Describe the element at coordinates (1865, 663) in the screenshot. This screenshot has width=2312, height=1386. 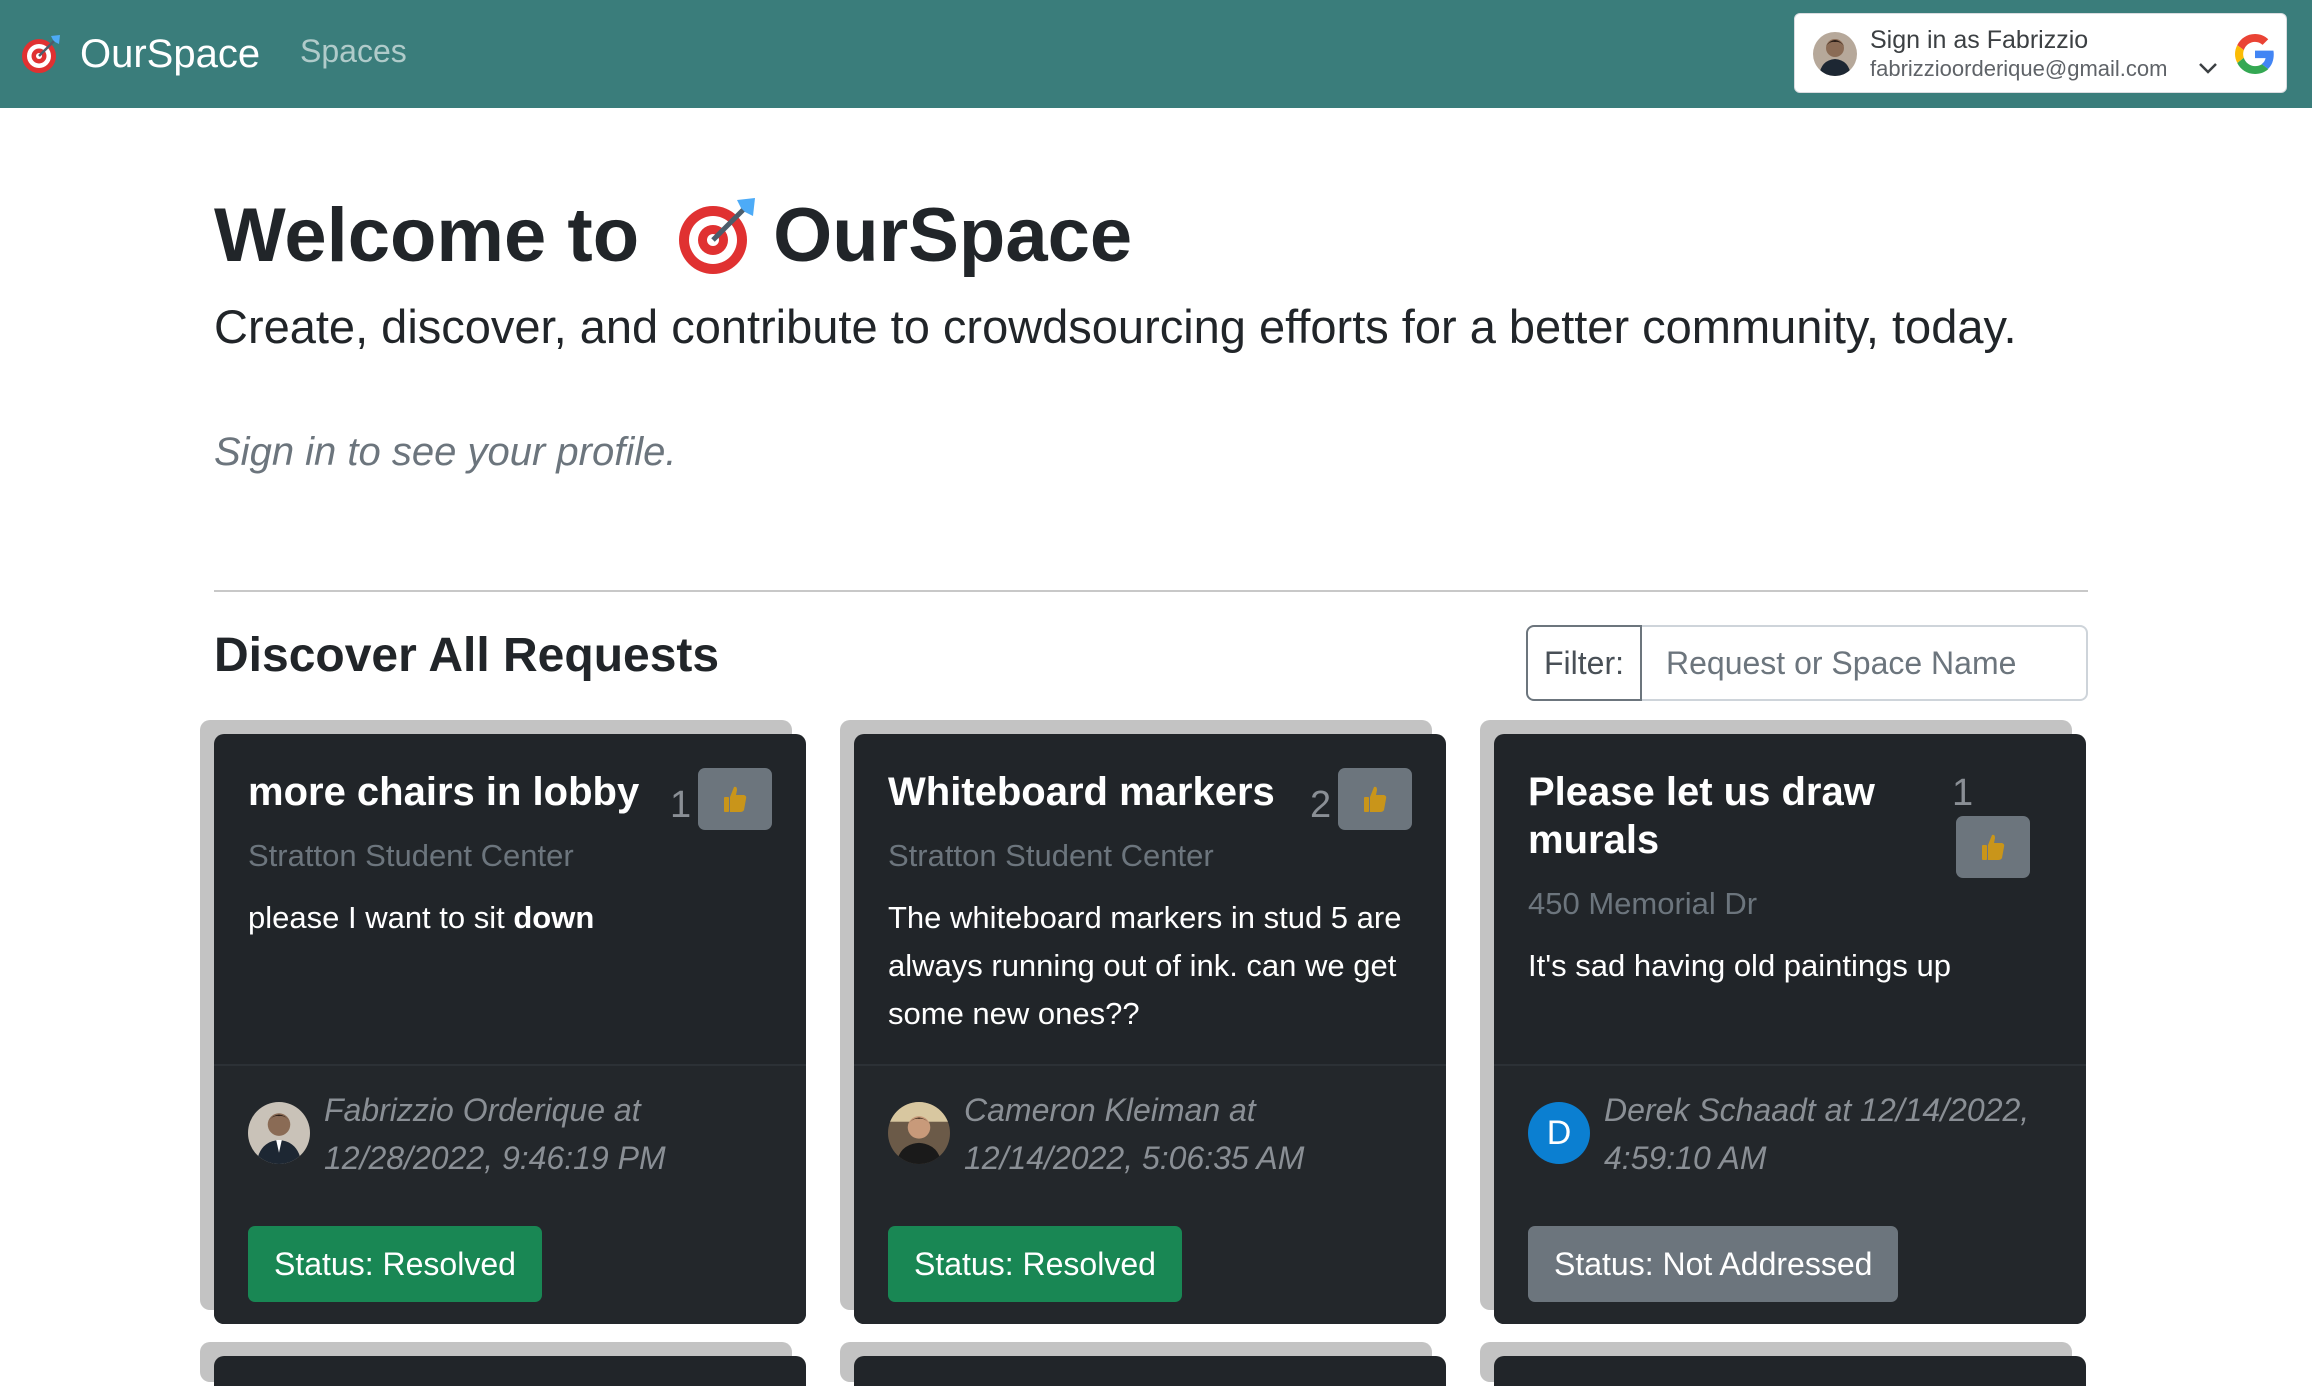
I see `filter-input` at that location.